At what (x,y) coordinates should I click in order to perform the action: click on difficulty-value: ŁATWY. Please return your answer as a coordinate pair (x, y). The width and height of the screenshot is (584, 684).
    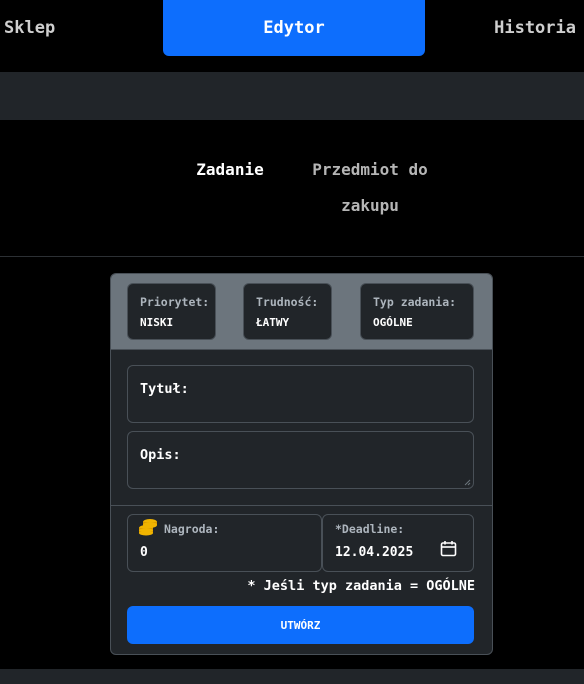
    Looking at the image, I should click on (273, 322).